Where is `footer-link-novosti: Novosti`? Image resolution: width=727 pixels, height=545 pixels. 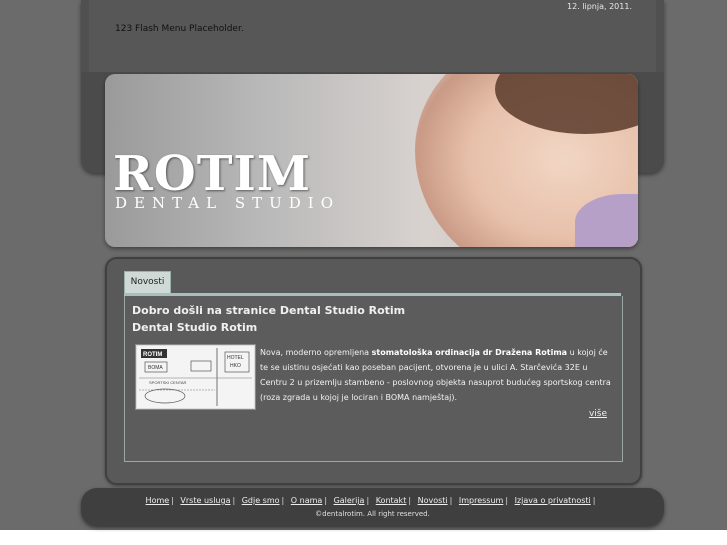 footer-link-novosti: Novosti is located at coordinates (433, 500).